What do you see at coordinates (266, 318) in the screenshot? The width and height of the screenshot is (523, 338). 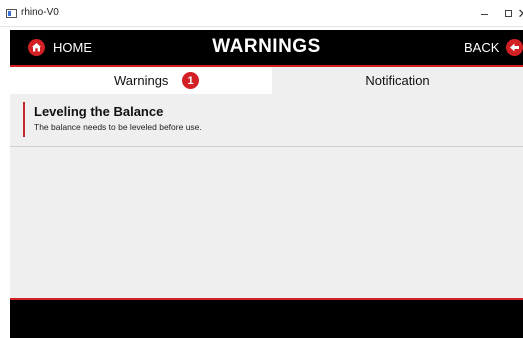 I see `app-footer` at bounding box center [266, 318].